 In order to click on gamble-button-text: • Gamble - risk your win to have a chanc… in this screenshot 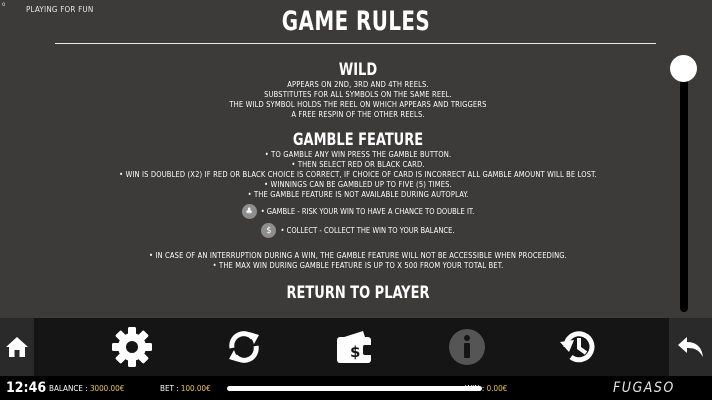, I will do `click(367, 211)`.